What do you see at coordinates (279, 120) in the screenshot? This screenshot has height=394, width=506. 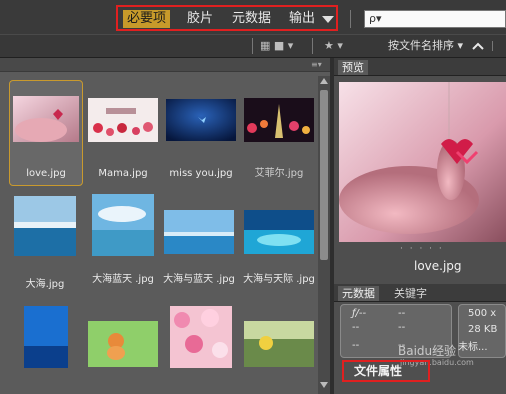 I see `thumbnail-image-eiffel` at bounding box center [279, 120].